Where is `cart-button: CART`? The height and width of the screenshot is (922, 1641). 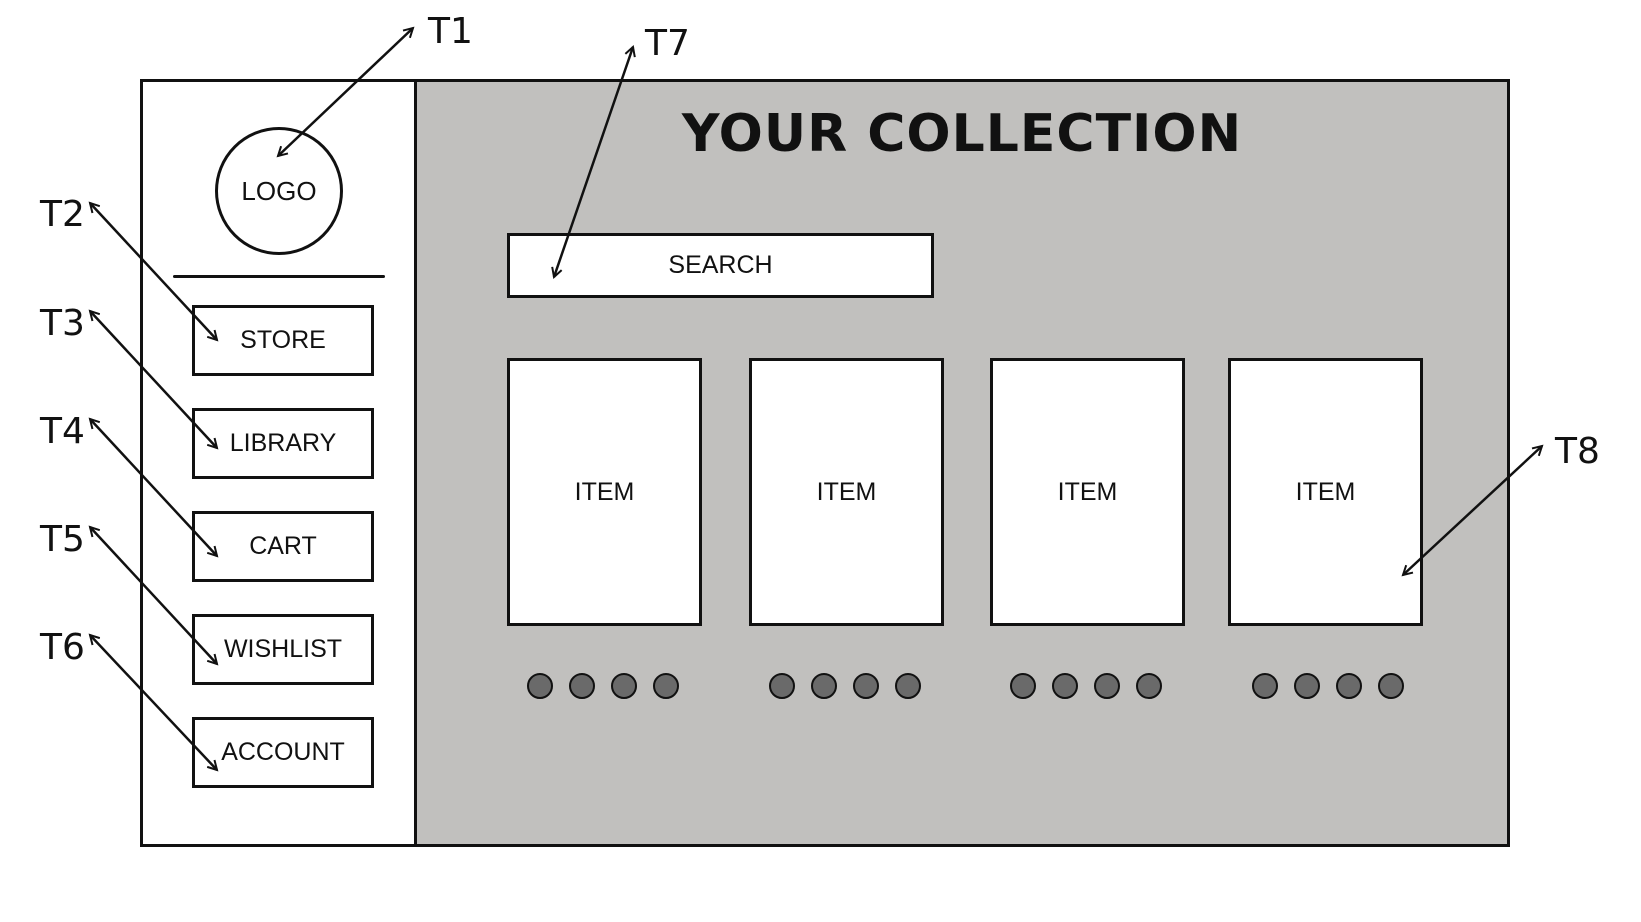
cart-button: CART is located at coordinates (283, 546).